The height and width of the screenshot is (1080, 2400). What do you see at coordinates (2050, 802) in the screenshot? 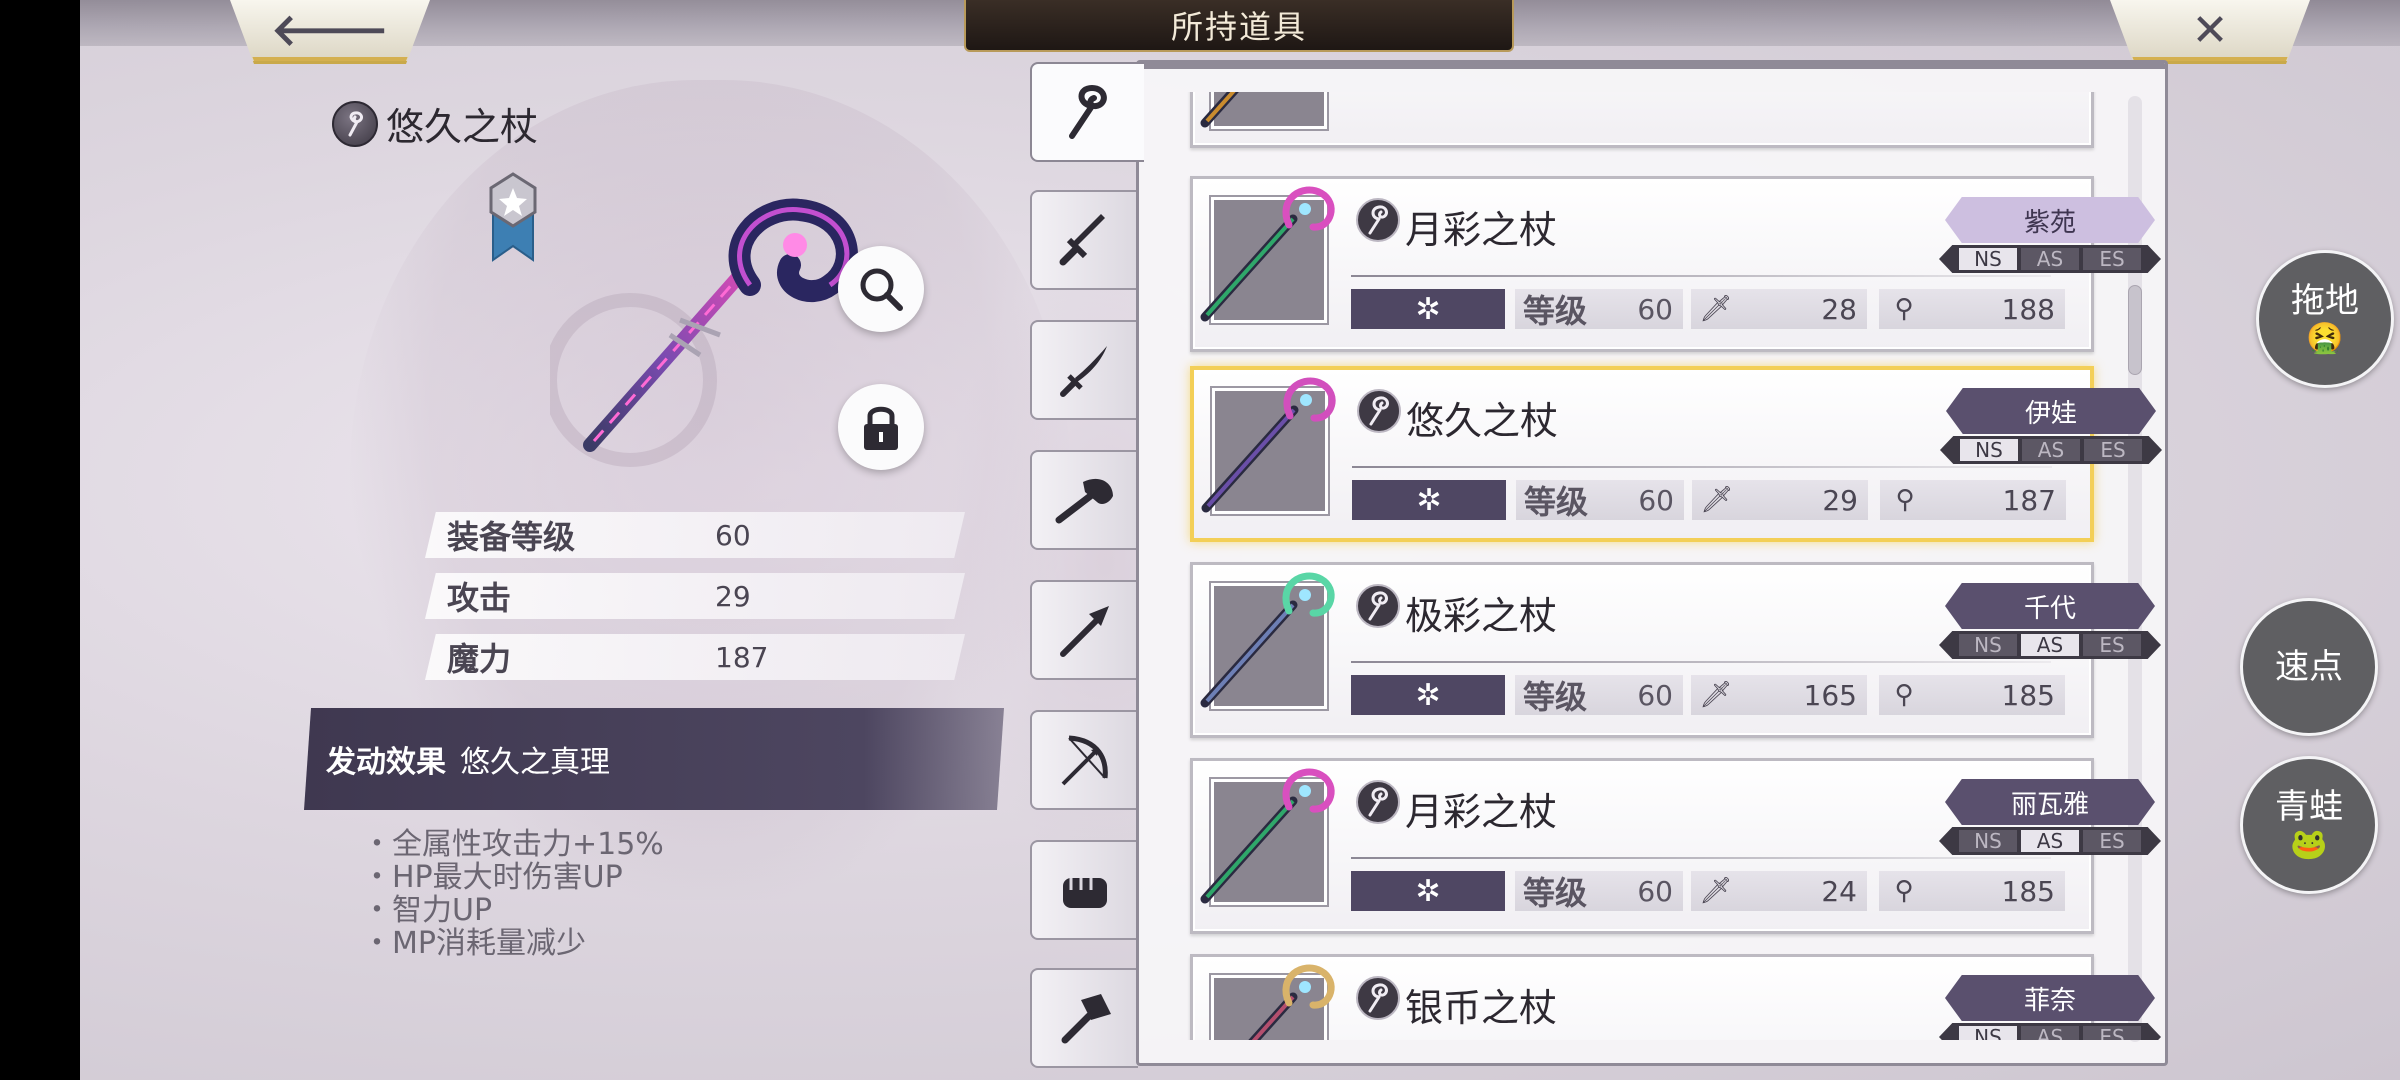
I see `owner-badge: 丽瓦雅` at bounding box center [2050, 802].